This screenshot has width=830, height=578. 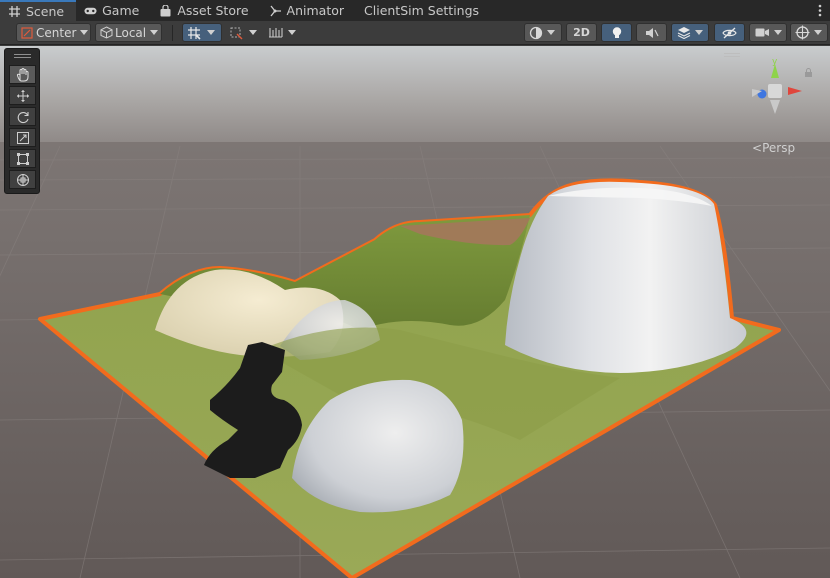 I want to click on gizmo-lock-icon, so click(x=808, y=71).